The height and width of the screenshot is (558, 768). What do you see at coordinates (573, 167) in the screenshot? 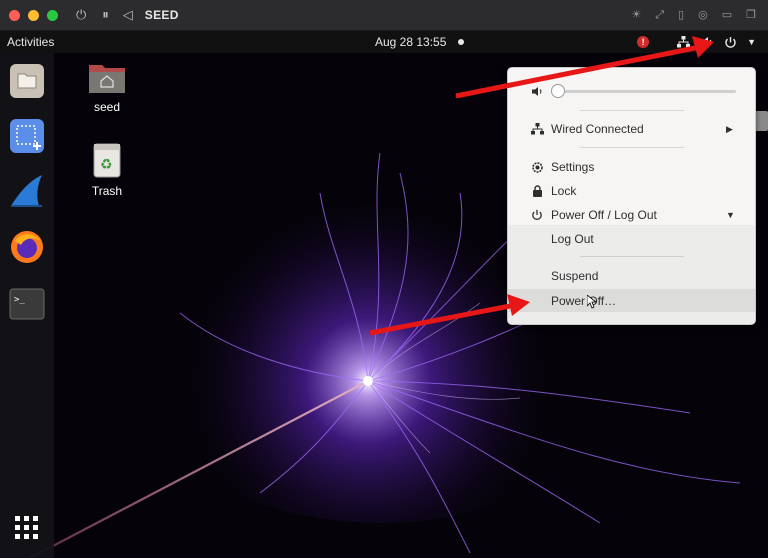
I see `settings-label: Settings` at bounding box center [573, 167].